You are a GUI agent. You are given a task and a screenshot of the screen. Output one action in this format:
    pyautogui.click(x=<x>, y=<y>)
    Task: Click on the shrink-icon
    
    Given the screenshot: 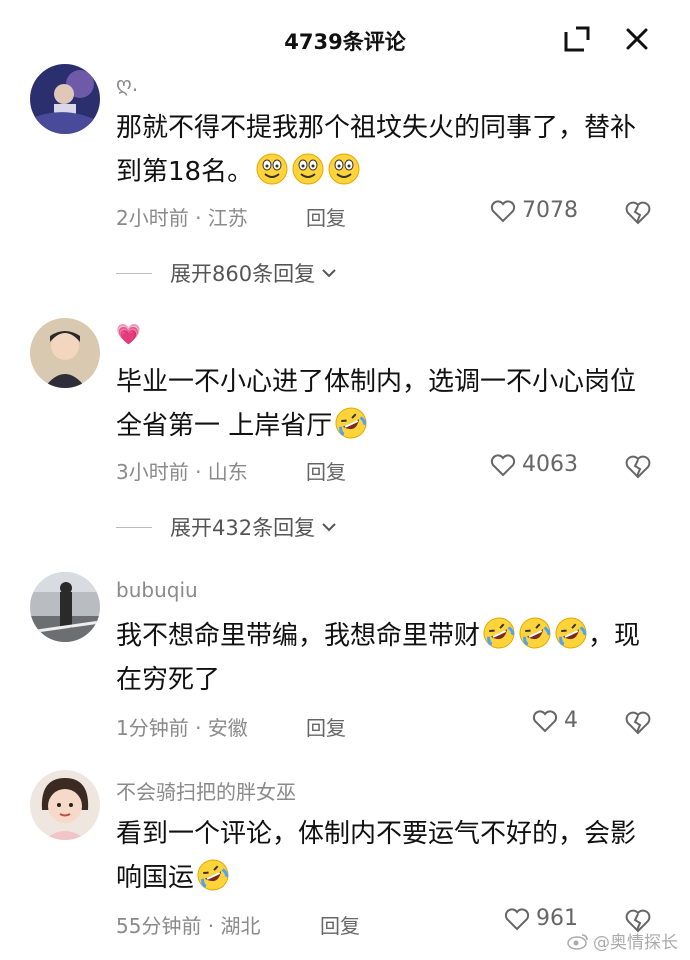 What is the action you would take?
    pyautogui.click(x=577, y=39)
    